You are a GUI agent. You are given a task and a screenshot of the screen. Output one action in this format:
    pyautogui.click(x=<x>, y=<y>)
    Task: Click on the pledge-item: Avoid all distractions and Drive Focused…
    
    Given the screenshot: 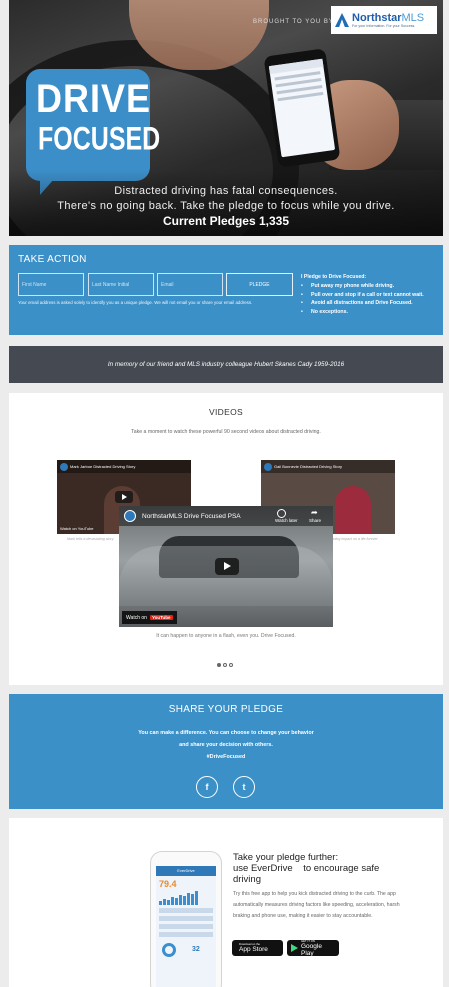 What is the action you would take?
    pyautogui.click(x=366, y=303)
    